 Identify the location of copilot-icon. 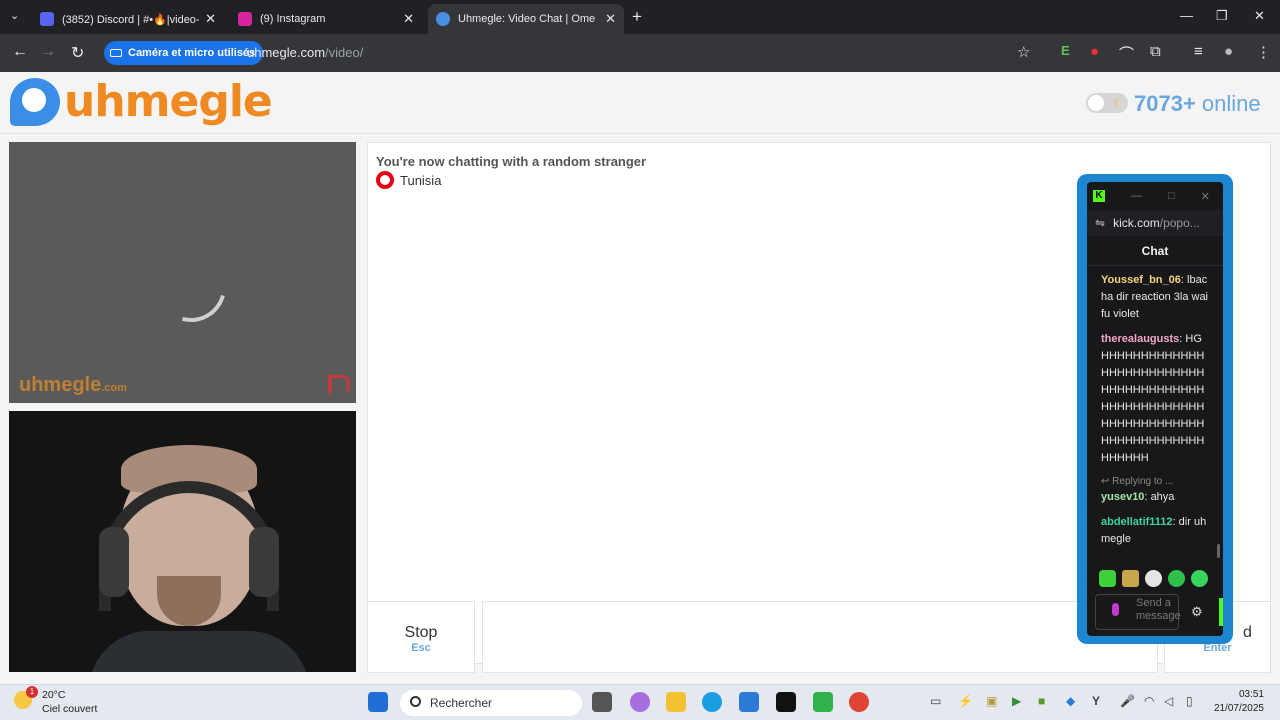
(640, 702).